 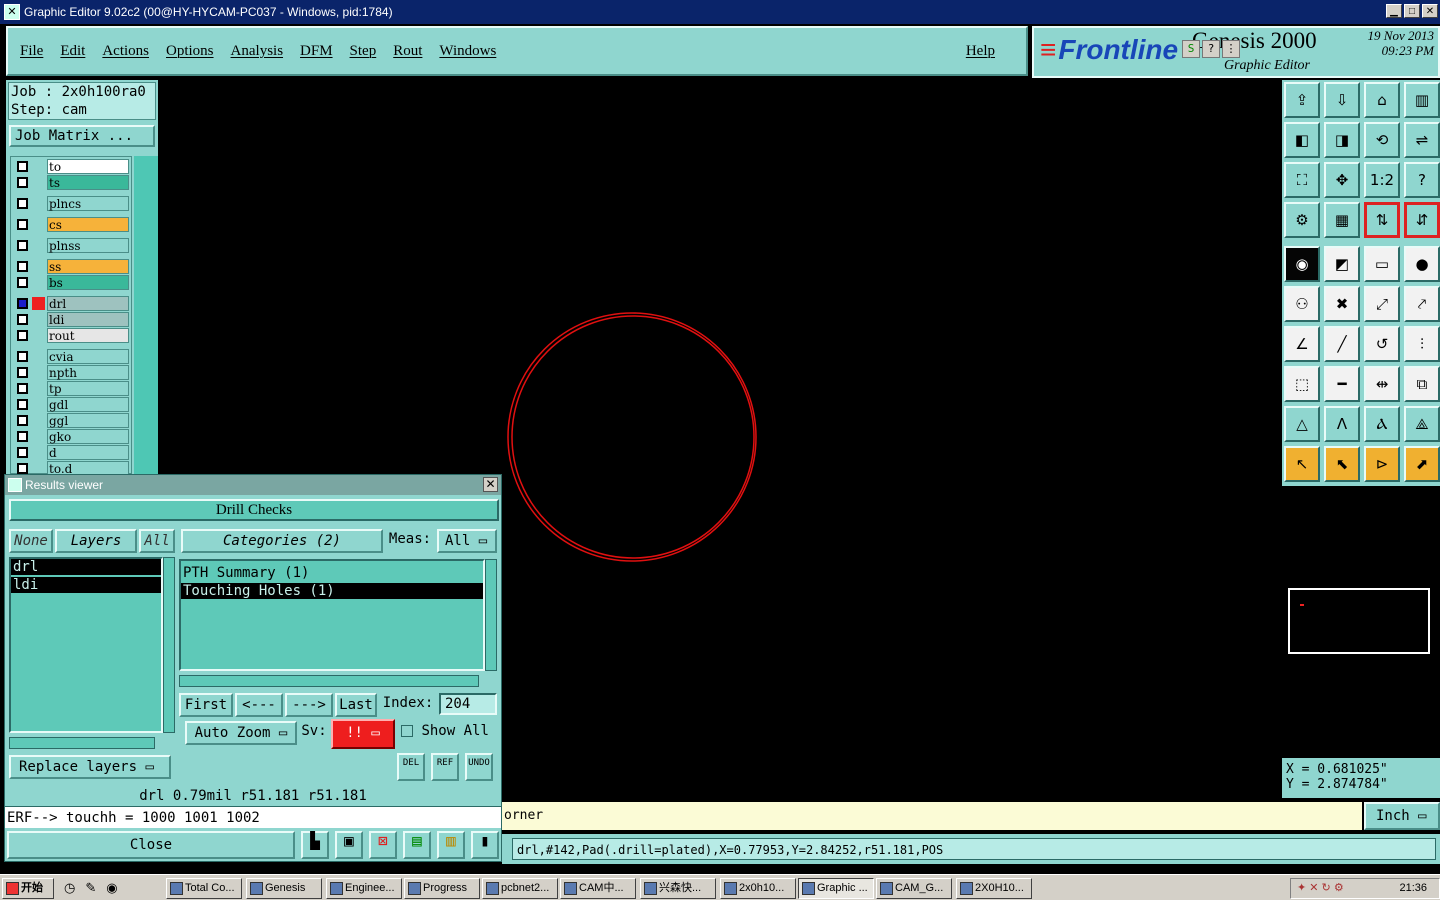 What do you see at coordinates (449, 733) in the screenshot?
I see `show-all-checkbox: Show All` at bounding box center [449, 733].